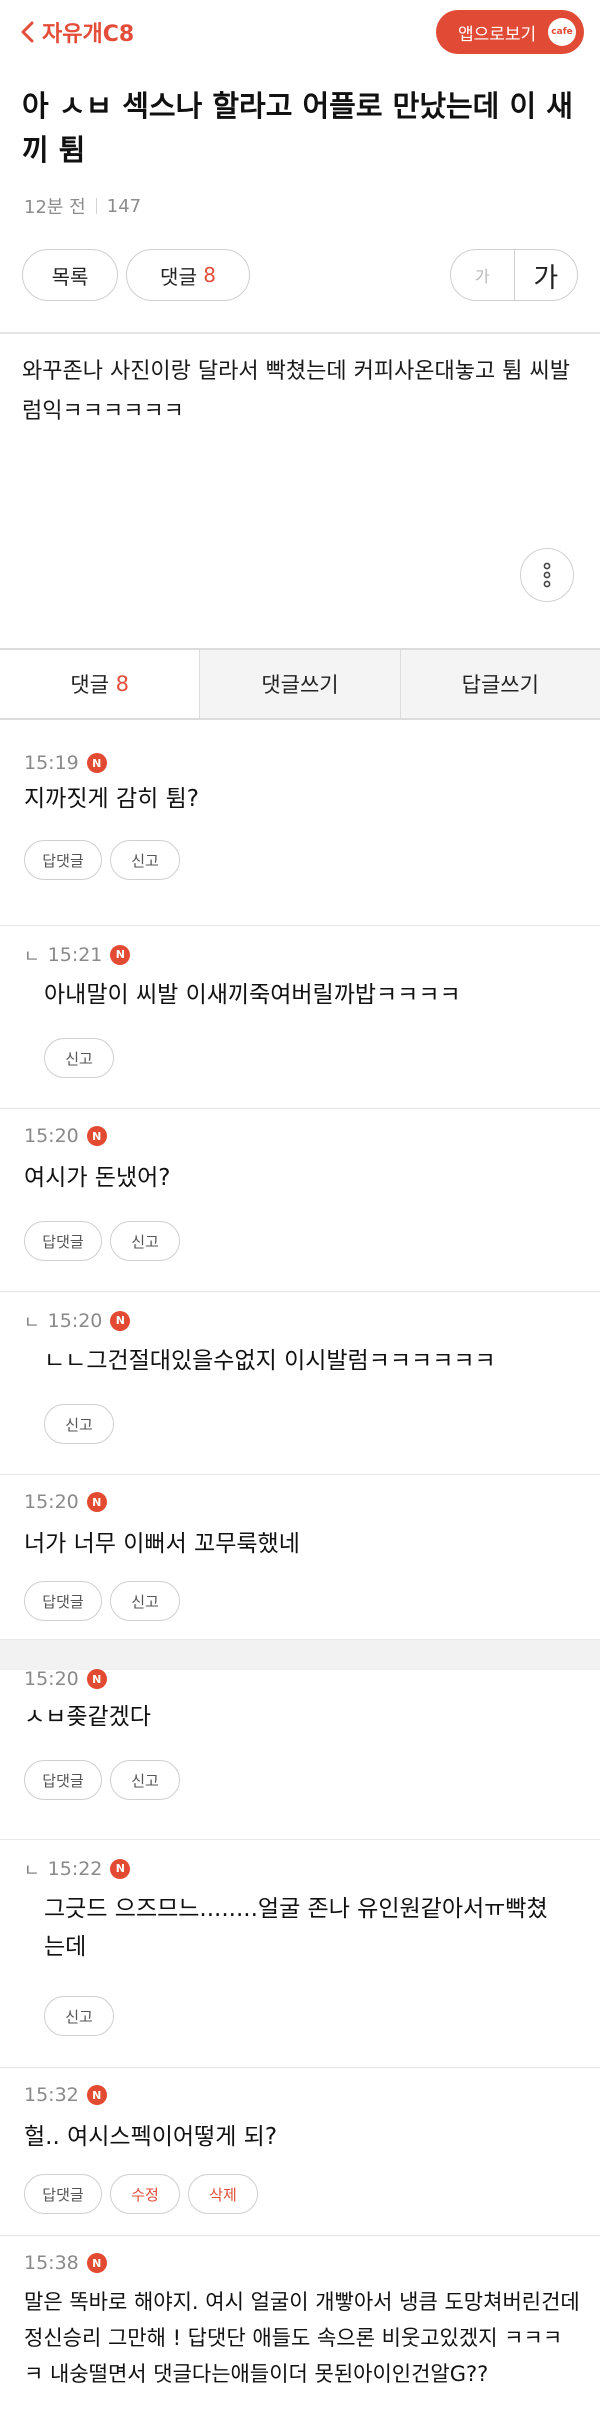 Image resolution: width=600 pixels, height=2436 pixels. I want to click on comment-item: 15:19 N 지까짓게 감히 튐? 답댓글 신고, so click(300, 839).